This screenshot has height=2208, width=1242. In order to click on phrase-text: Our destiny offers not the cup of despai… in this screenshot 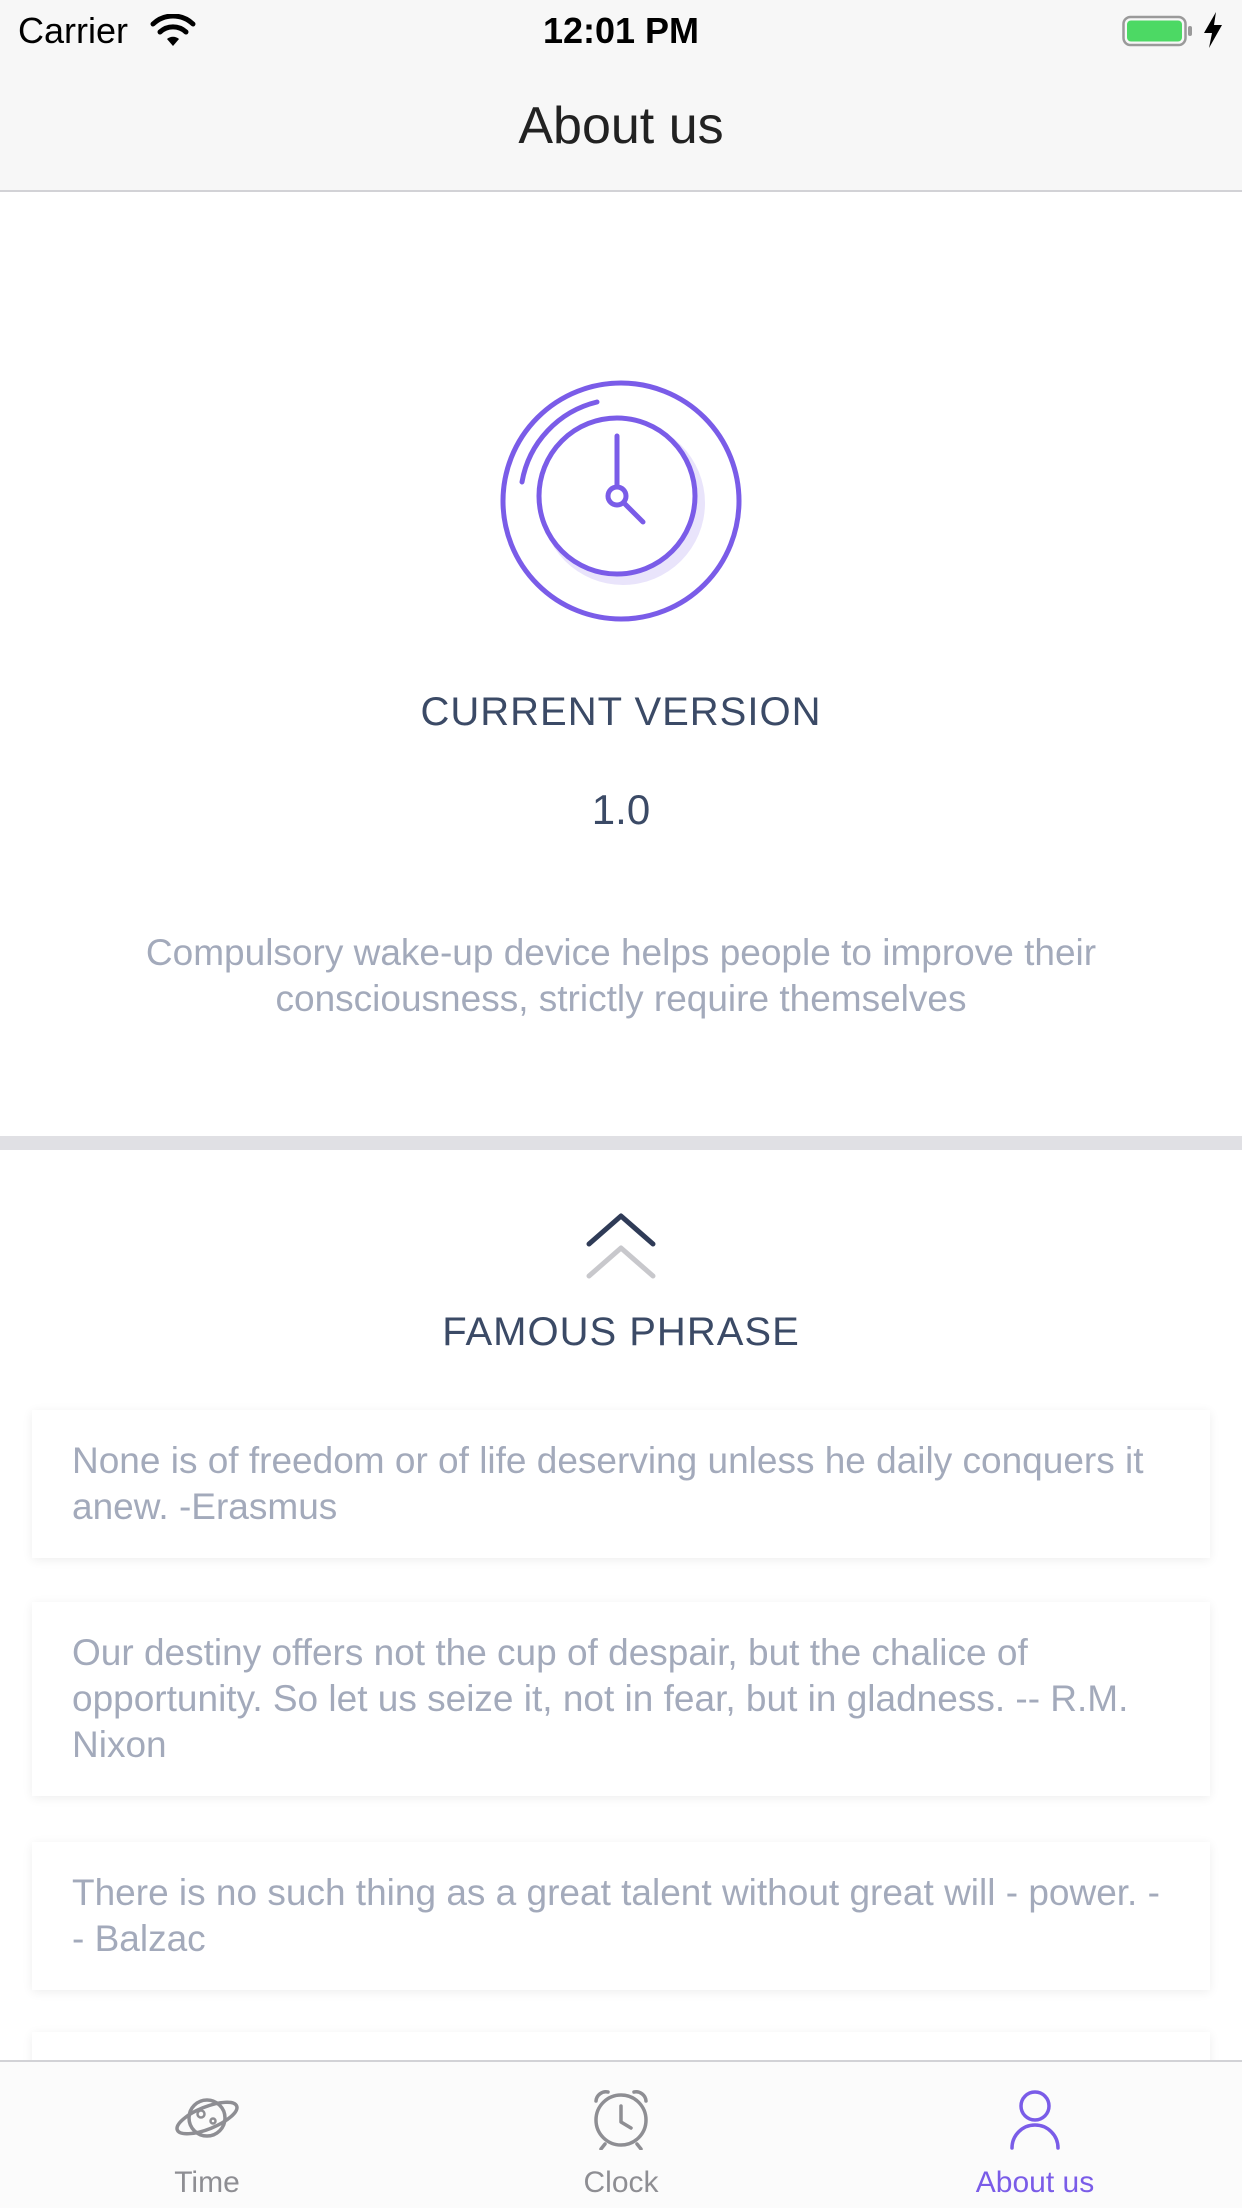, I will do `click(600, 1698)`.